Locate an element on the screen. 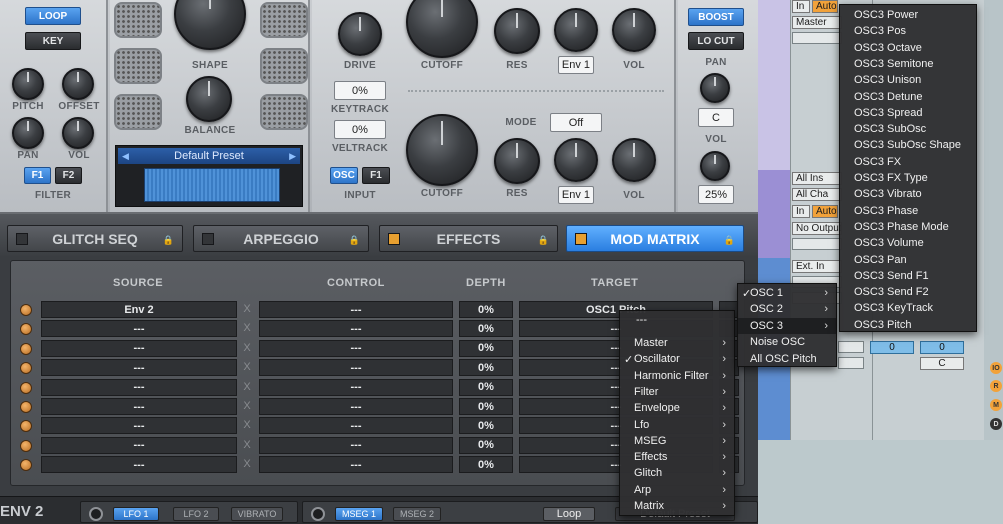  menu-item-effects: Effects › is located at coordinates (677, 457).